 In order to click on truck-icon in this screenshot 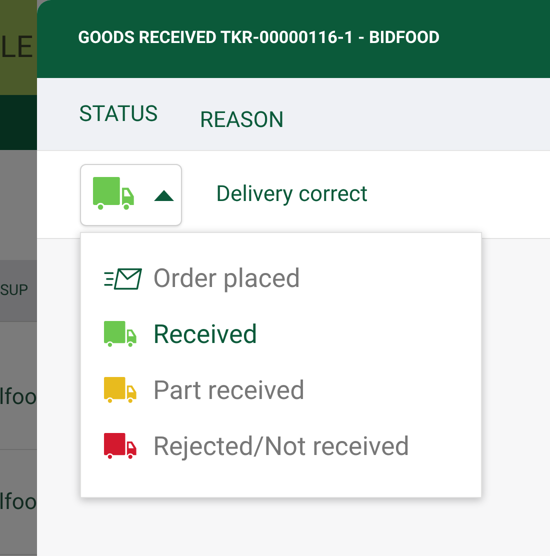, I will do `click(114, 194)`.